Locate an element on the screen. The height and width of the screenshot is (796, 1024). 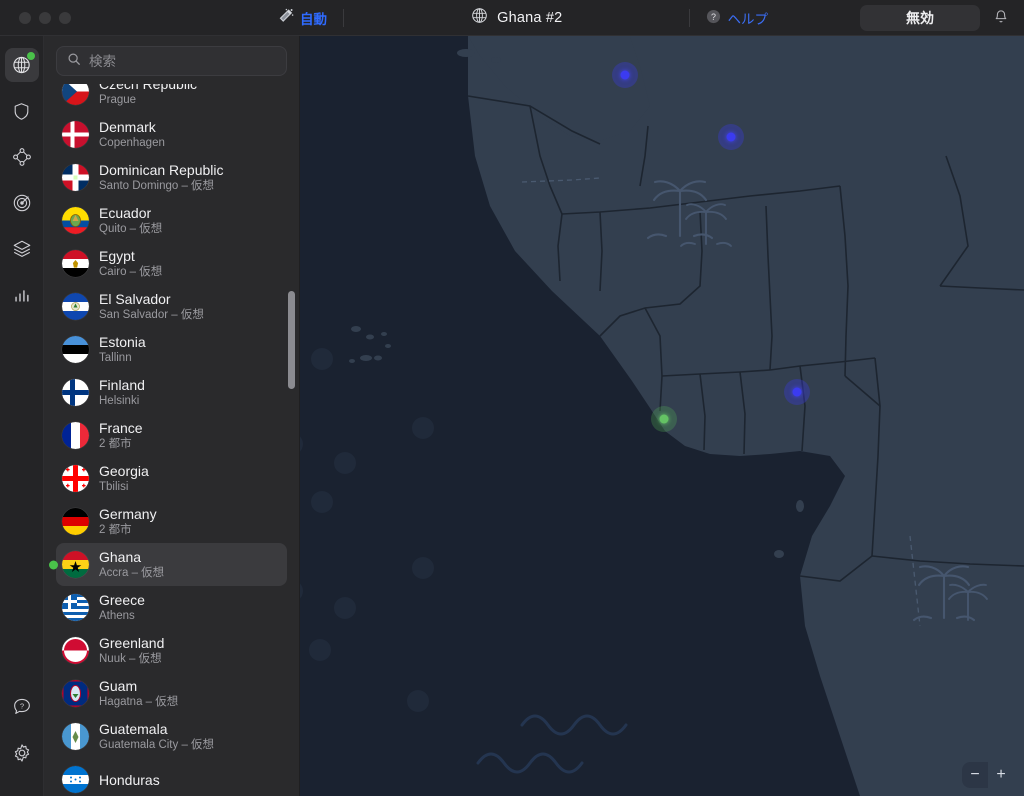
connection-title: Ghana #2 is located at coordinates (516, 18).